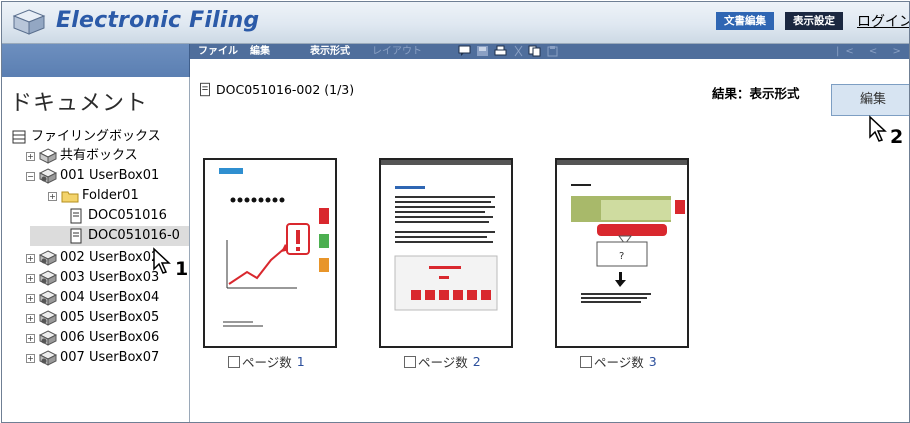 This screenshot has height=423, width=910. I want to click on tree-item-userbox05: + 005 UserBox05, so click(92, 318).